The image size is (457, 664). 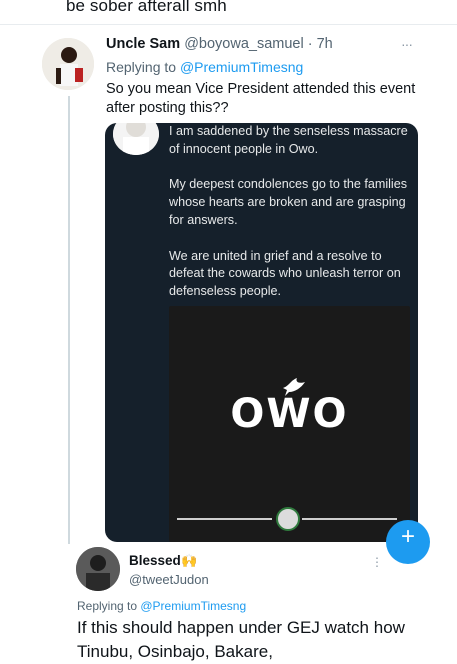 What do you see at coordinates (288, 519) in the screenshot?
I see `coat-of-arms-icon` at bounding box center [288, 519].